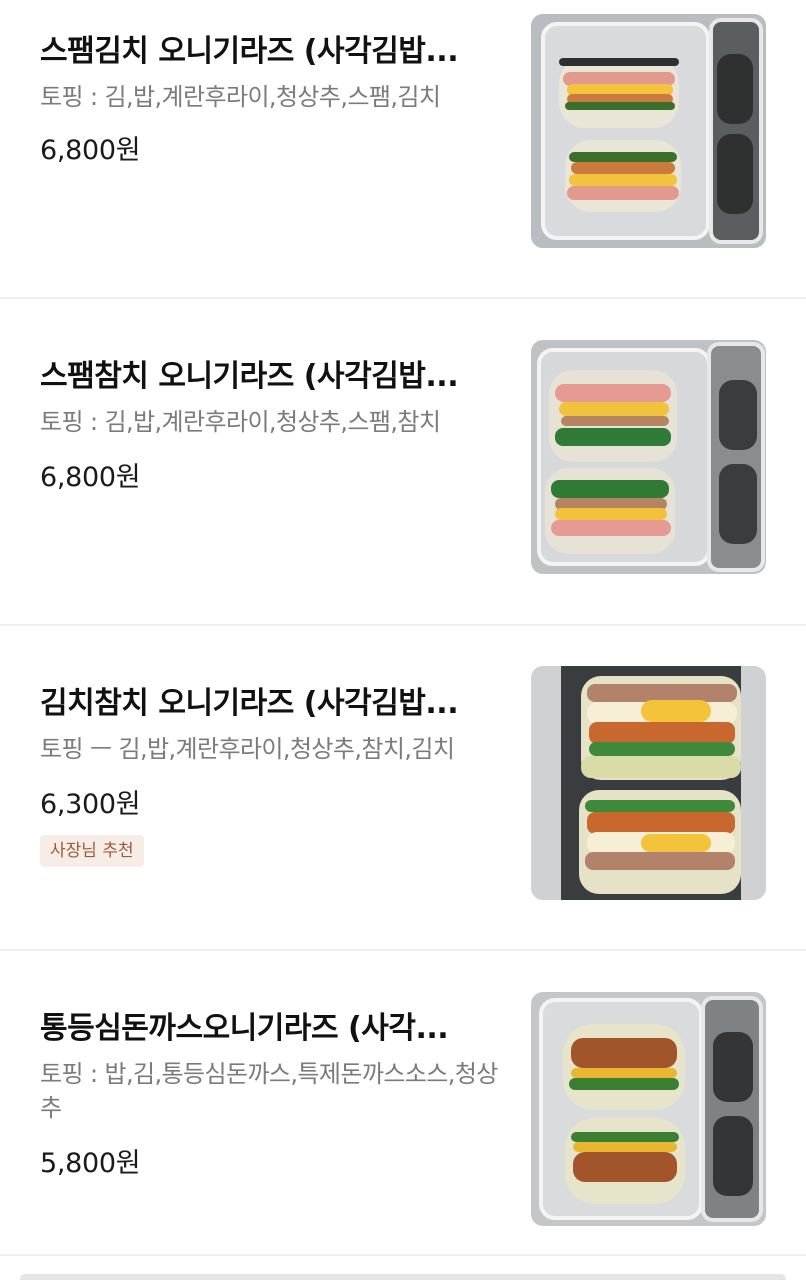  I want to click on menu-item-toppings: 토핑 ㅡ 김,밥,계란후라이,청상추,참치,김치, so click(247, 749).